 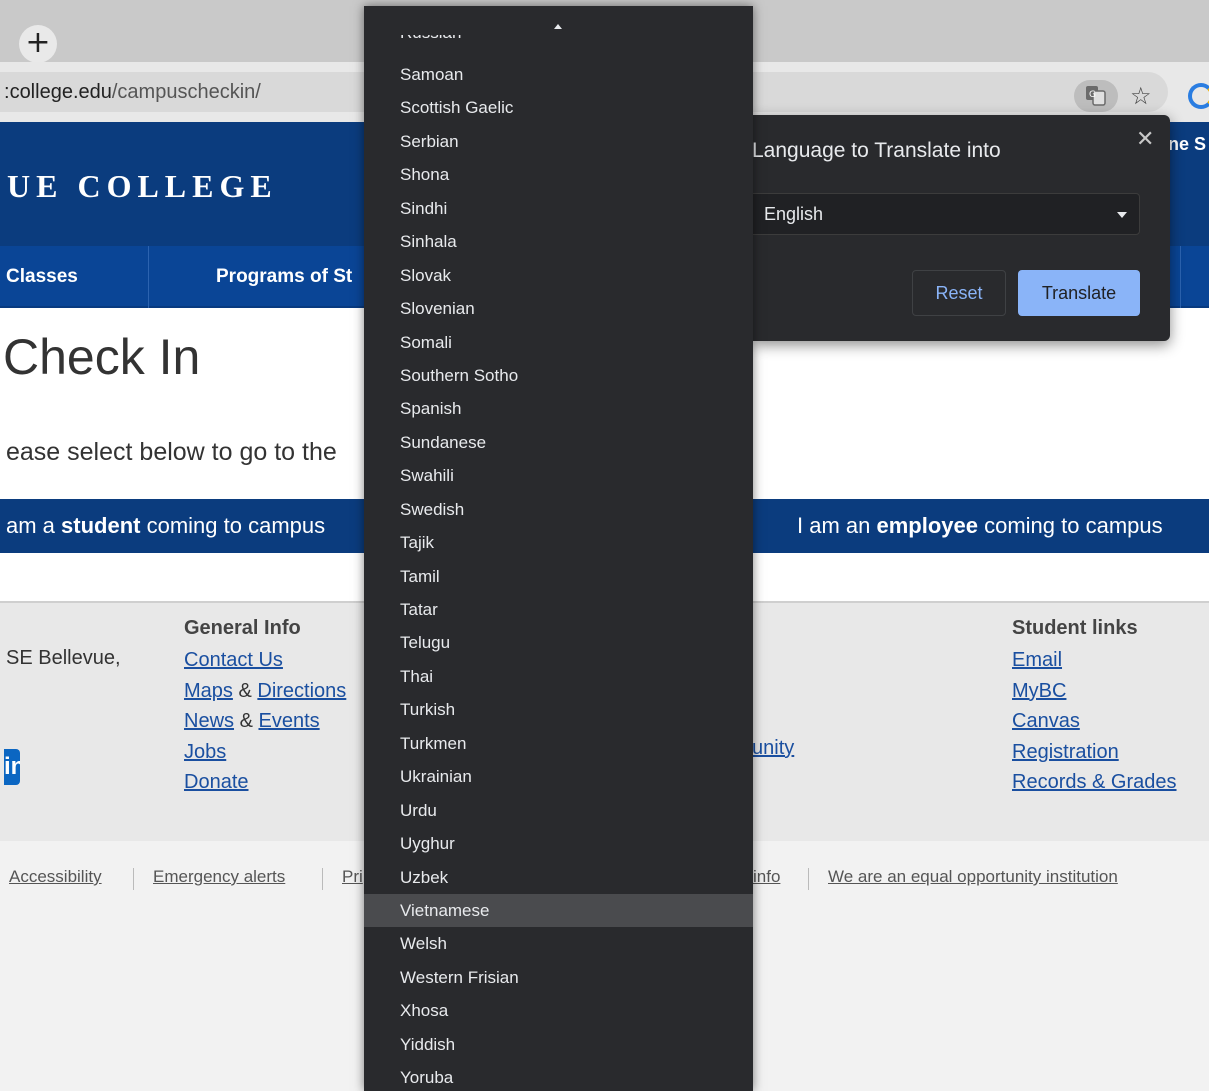 What do you see at coordinates (208, 691) in the screenshot?
I see `maps-link: Maps` at bounding box center [208, 691].